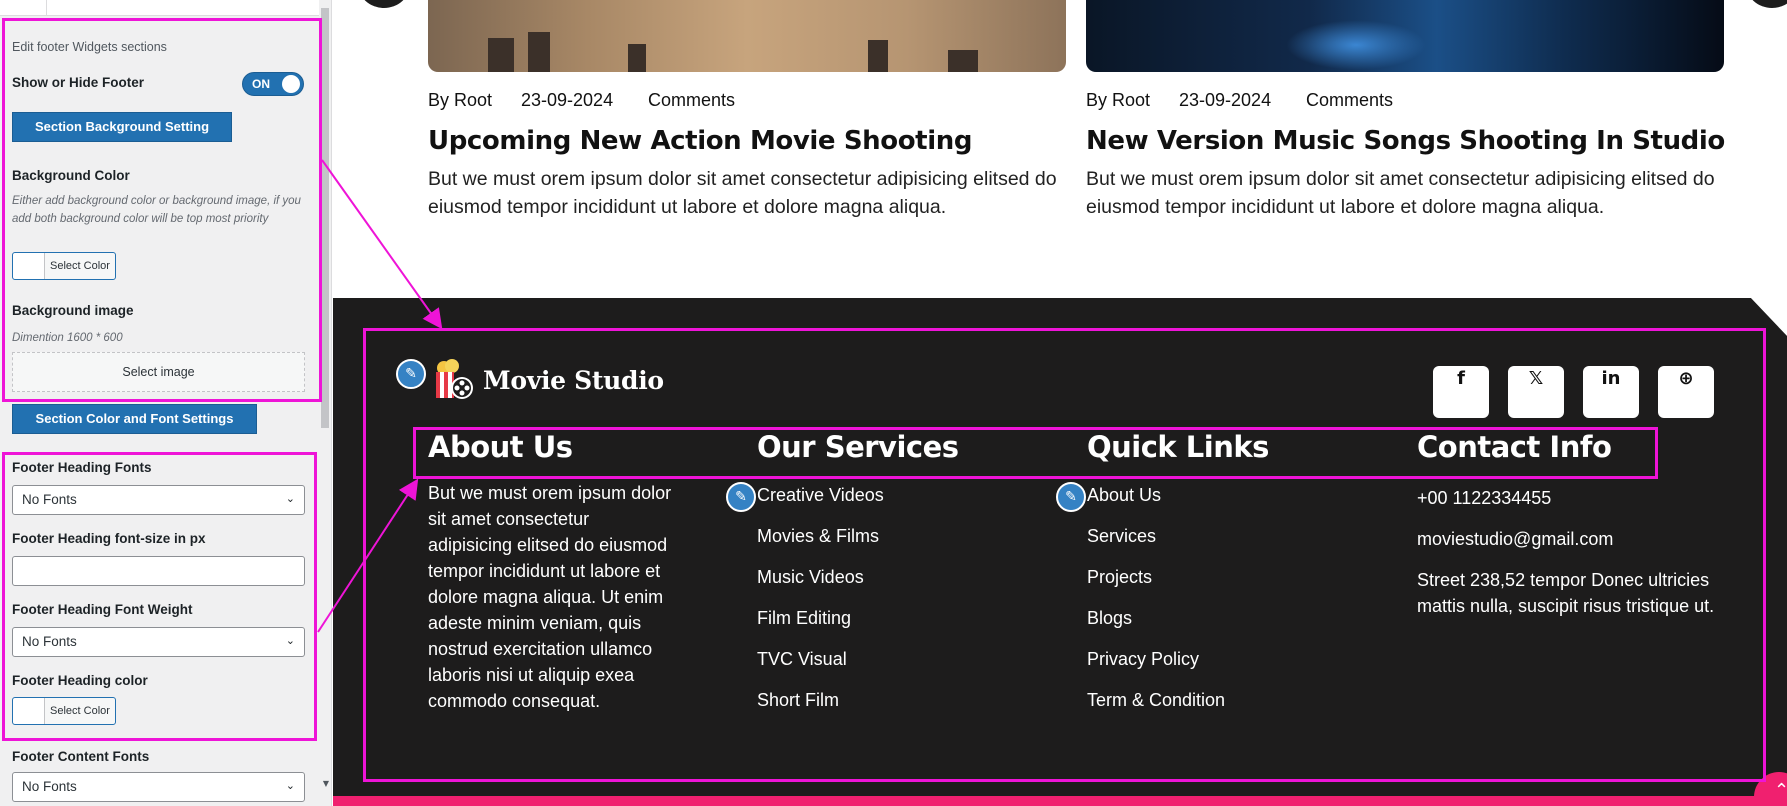  I want to click on footer-content-fonts-select: No Fonts ⌄, so click(158, 787).